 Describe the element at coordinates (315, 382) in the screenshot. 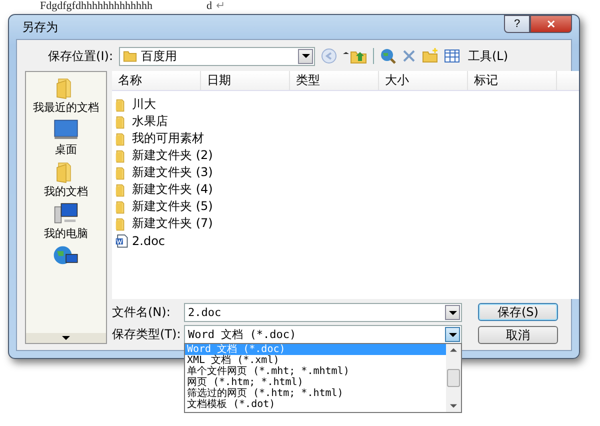

I see `file-type-option: 网页 (*.htm; *.html)` at that location.